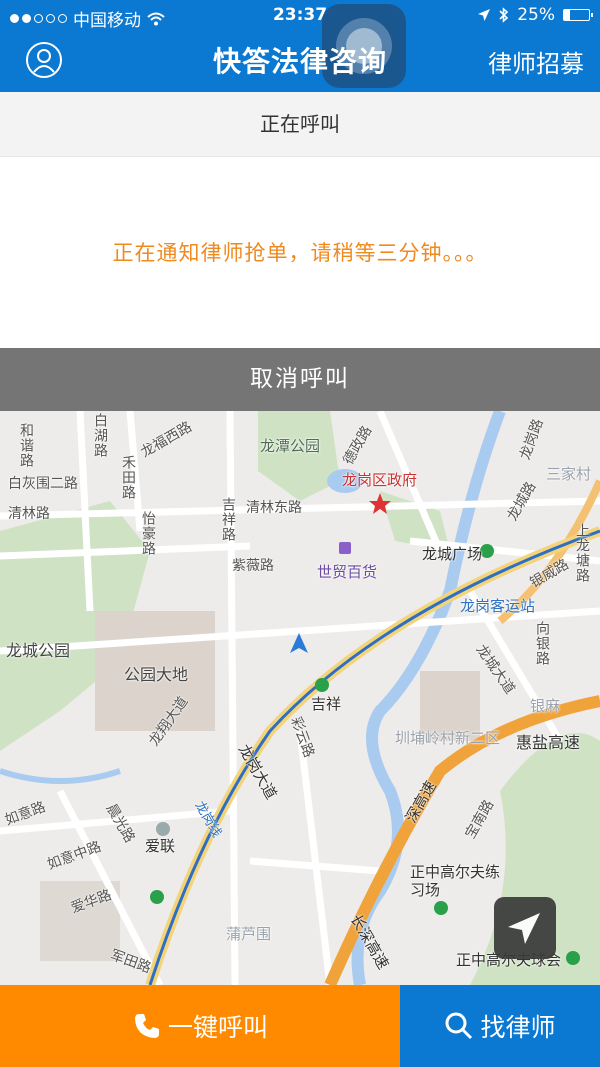 This screenshot has height=1067, width=600. What do you see at coordinates (299, 643) in the screenshot?
I see `user-location-icon` at bounding box center [299, 643].